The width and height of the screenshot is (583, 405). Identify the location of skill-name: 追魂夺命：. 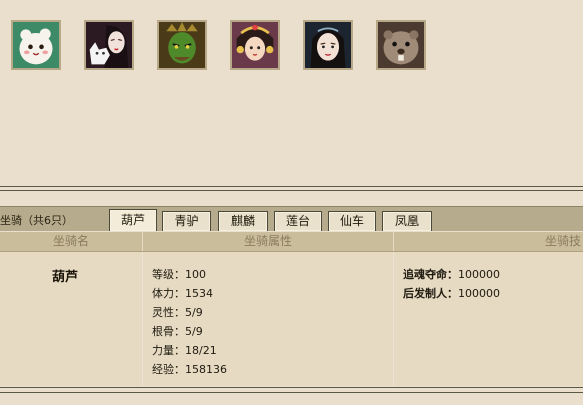
(430, 274).